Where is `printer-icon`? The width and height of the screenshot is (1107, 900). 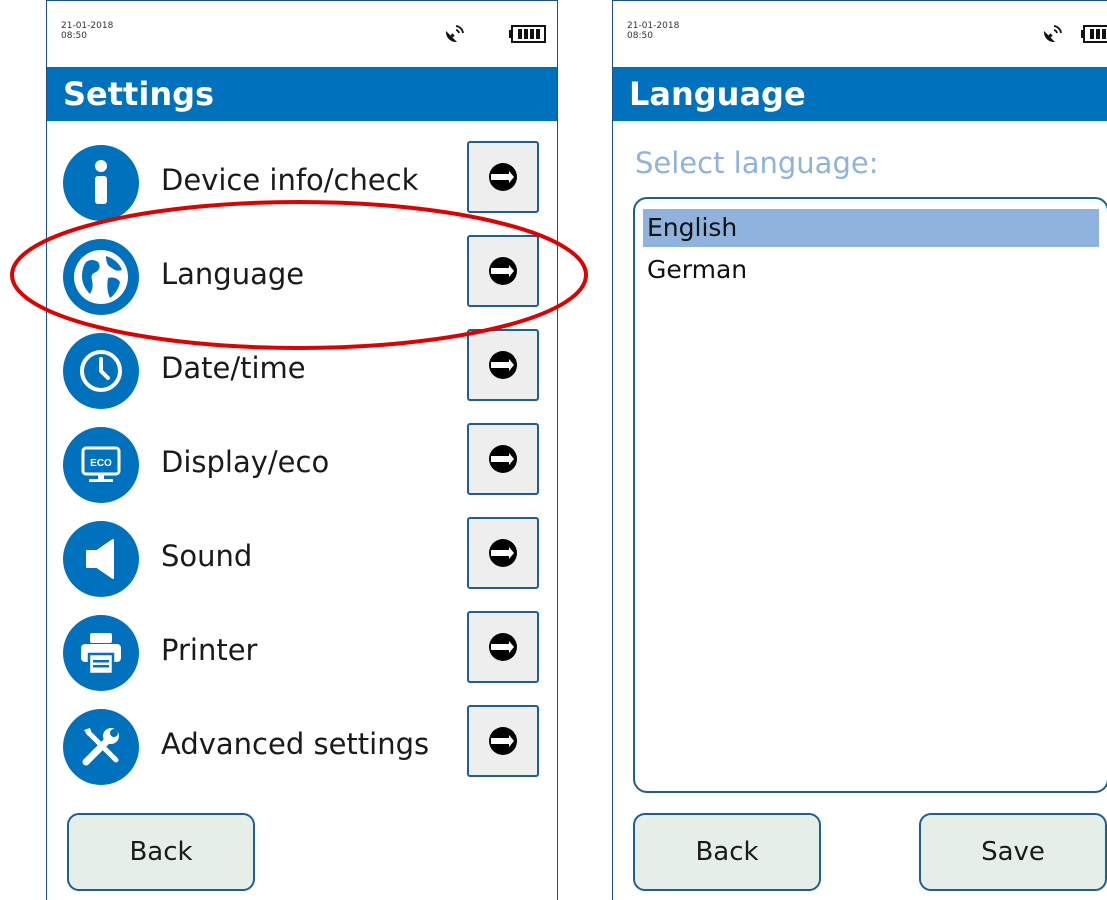 printer-icon is located at coordinates (101, 653).